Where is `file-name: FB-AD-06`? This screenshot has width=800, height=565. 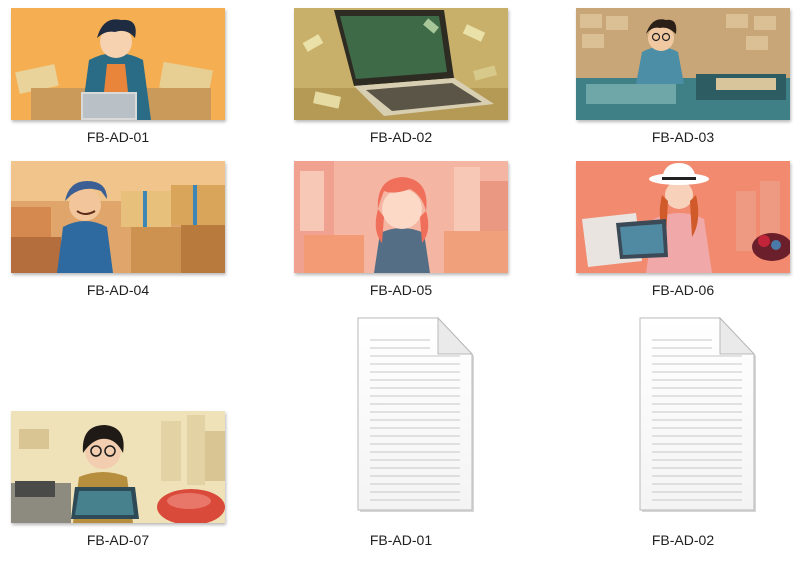
file-name: FB-AD-06 is located at coordinates (683, 290).